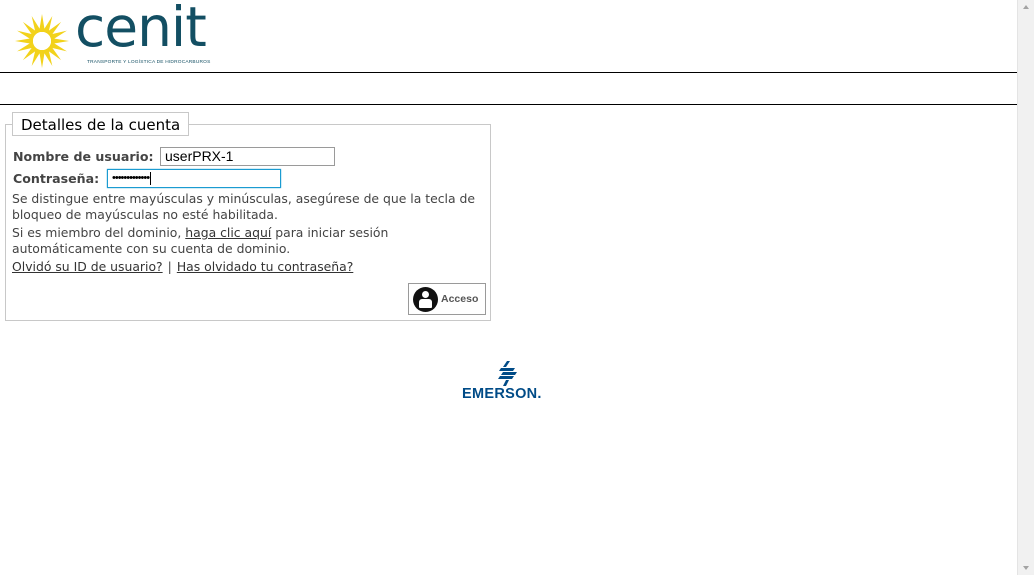 The width and height of the screenshot is (1034, 575). Describe the element at coordinates (425, 299) in the screenshot. I see `user-icon` at that location.